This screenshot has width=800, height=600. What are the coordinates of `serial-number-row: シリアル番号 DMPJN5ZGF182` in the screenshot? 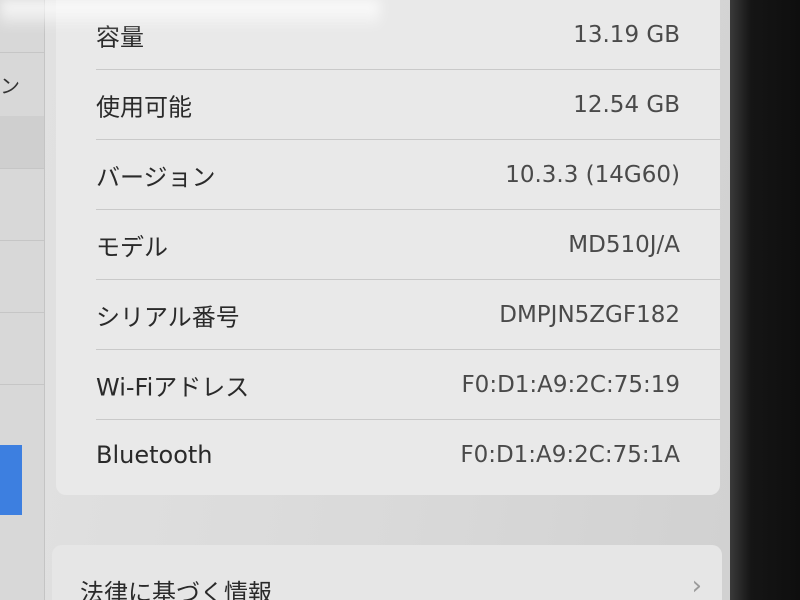 It's located at (388, 315).